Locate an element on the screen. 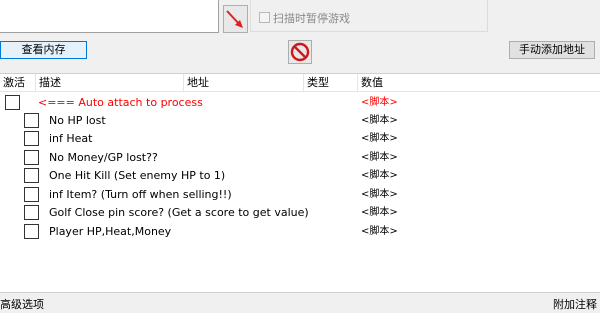  view-memory-button: 查看内存 is located at coordinates (43, 50).